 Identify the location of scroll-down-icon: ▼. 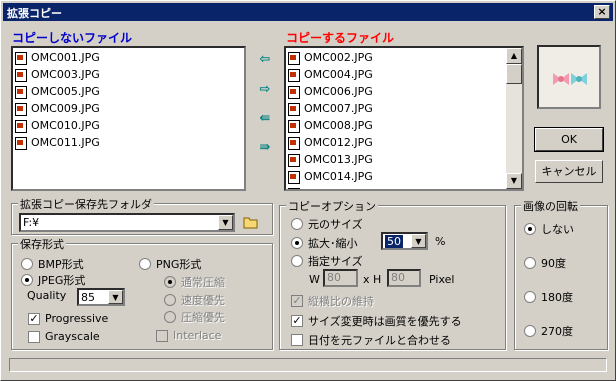
(514, 181).